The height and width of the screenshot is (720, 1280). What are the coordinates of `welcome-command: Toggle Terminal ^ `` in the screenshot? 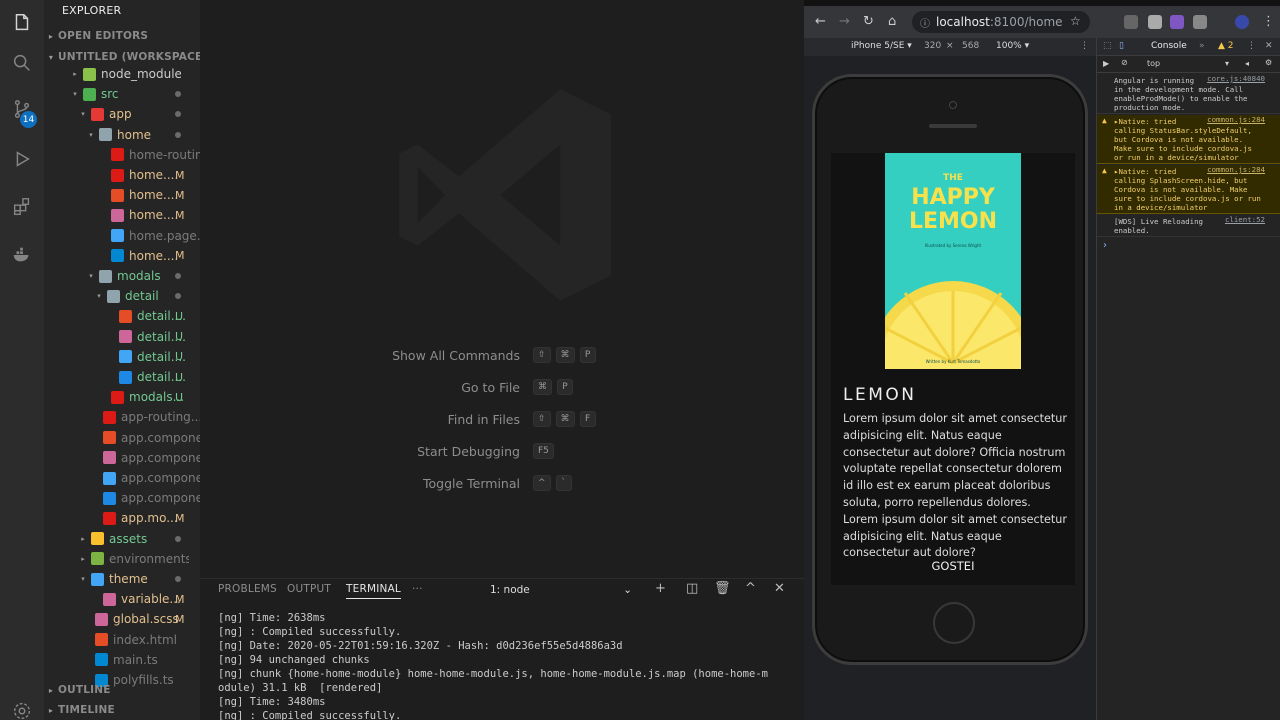 It's located at (600, 484).